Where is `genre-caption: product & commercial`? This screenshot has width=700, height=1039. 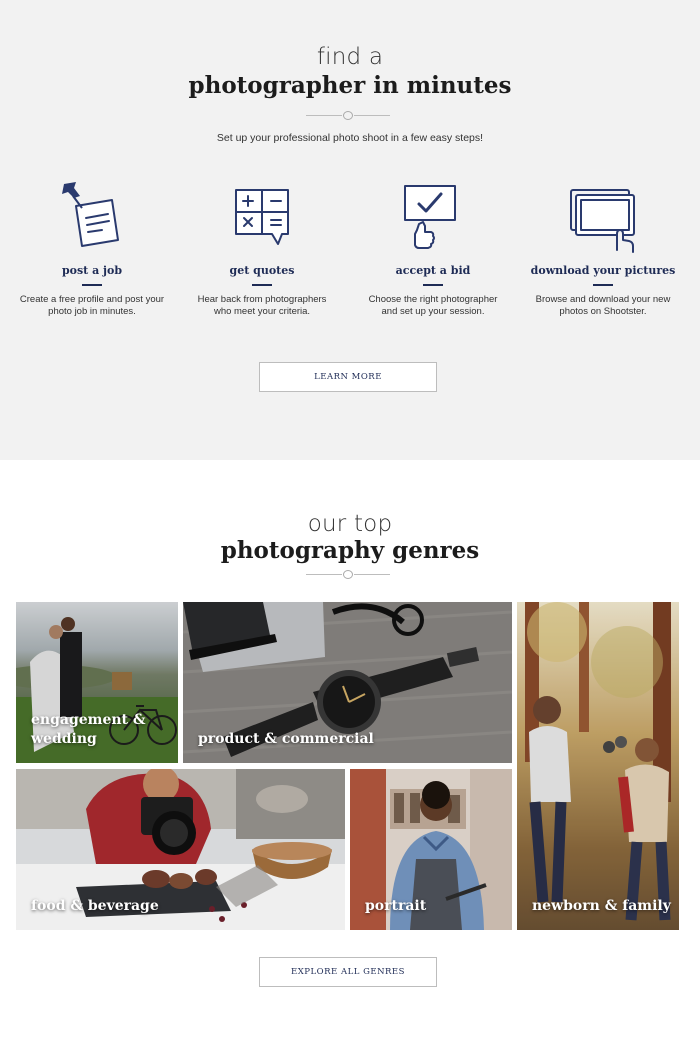 genre-caption: product & commercial is located at coordinates (286, 739).